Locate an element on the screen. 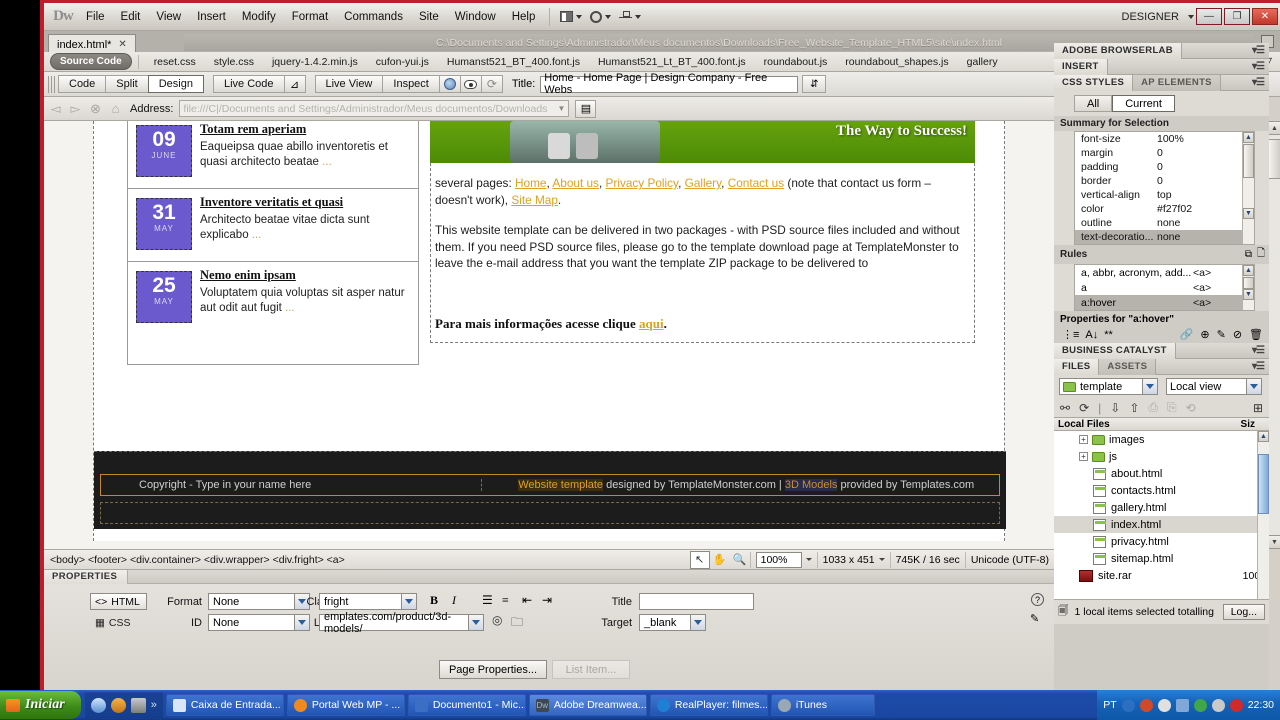 This screenshot has height=720, width=1280. window-size-chevron-down-icon is located at coordinates (881, 559).